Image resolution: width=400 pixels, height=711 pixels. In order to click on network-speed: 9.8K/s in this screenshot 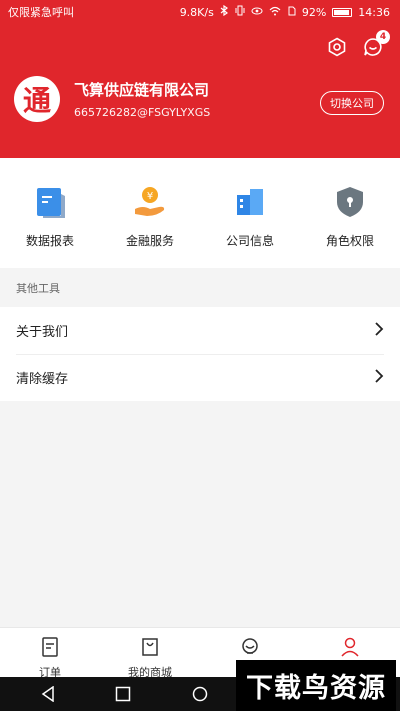, I will do `click(196, 12)`.